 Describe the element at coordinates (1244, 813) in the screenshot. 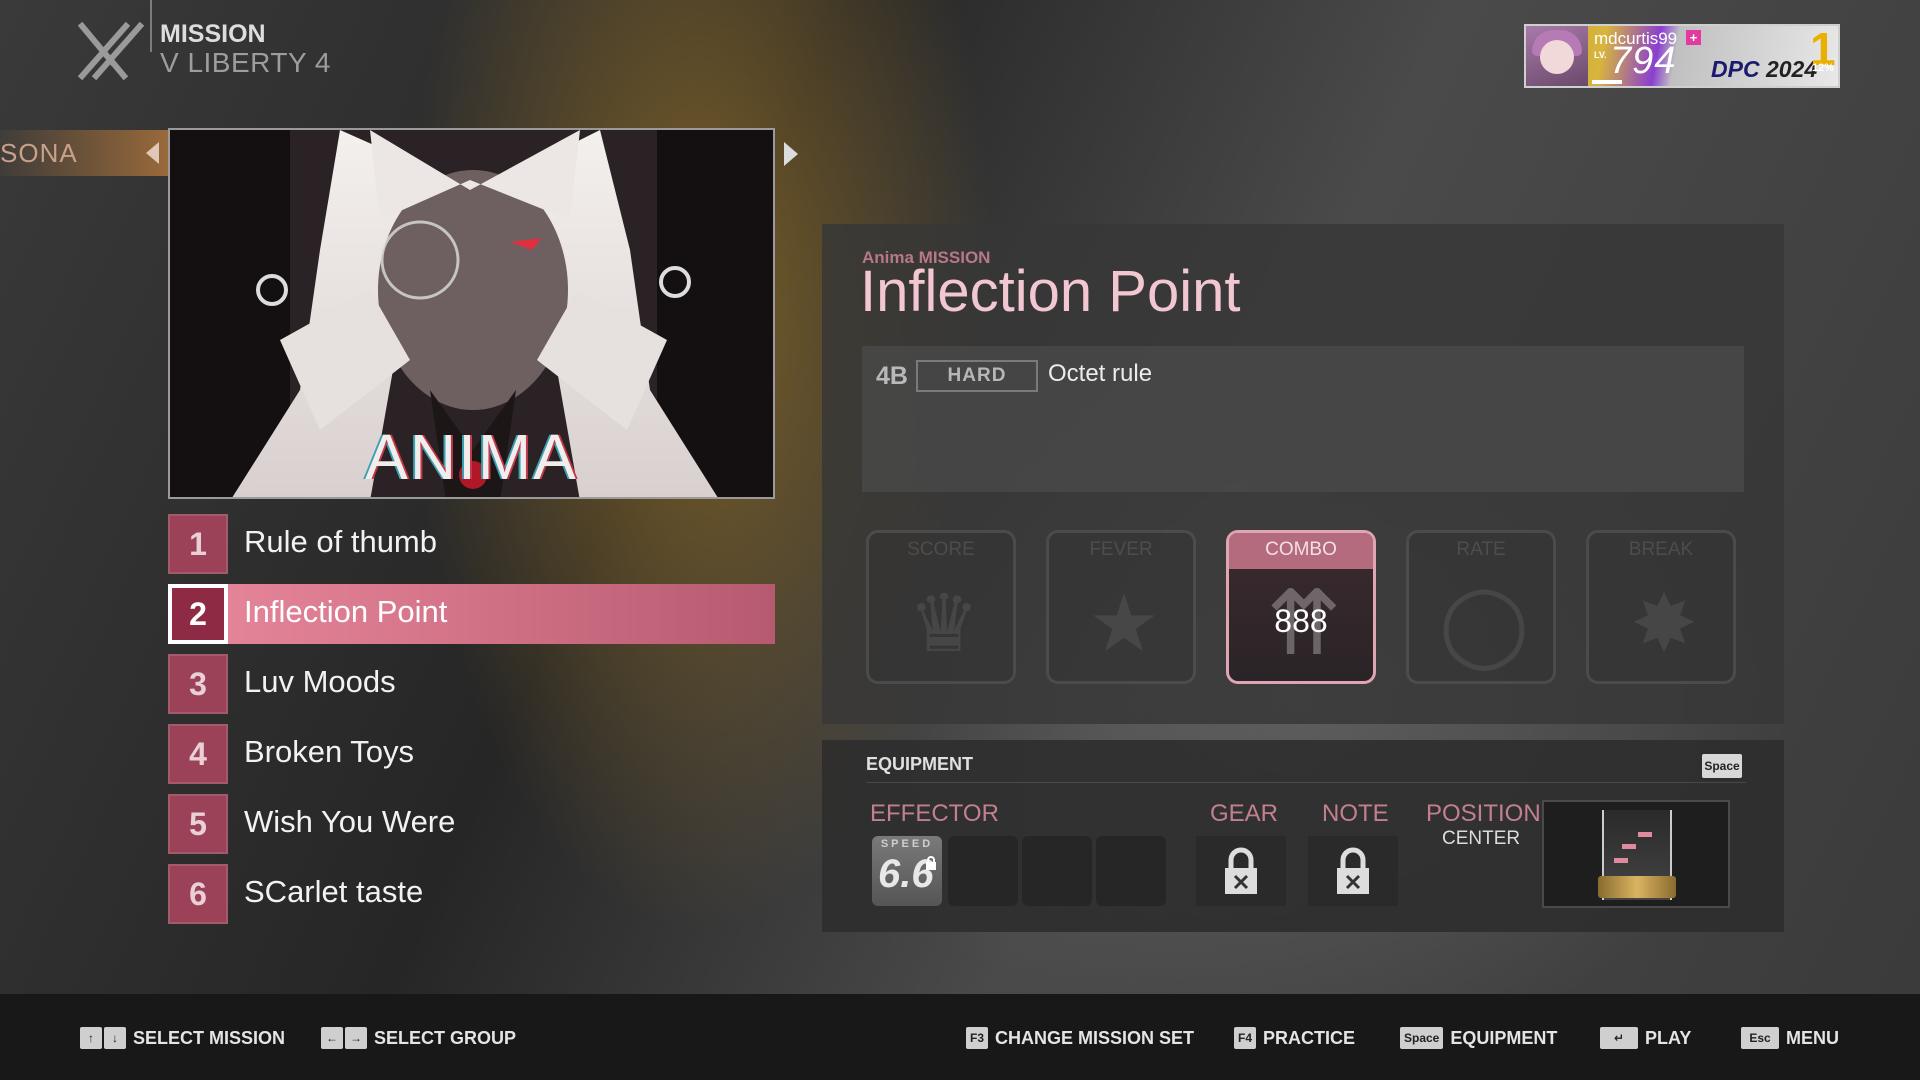

I see `gear-label: GEAR` at that location.